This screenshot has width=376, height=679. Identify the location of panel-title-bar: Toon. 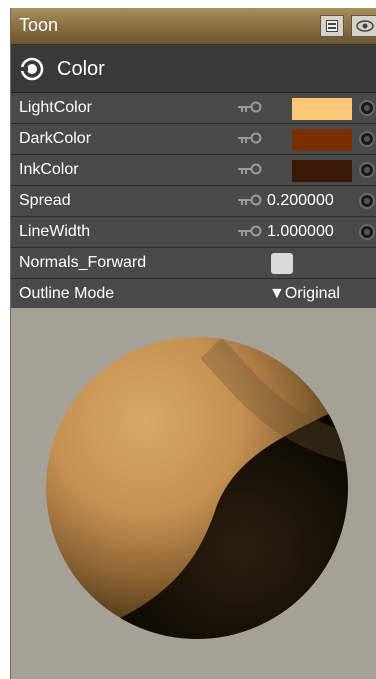
(193, 26).